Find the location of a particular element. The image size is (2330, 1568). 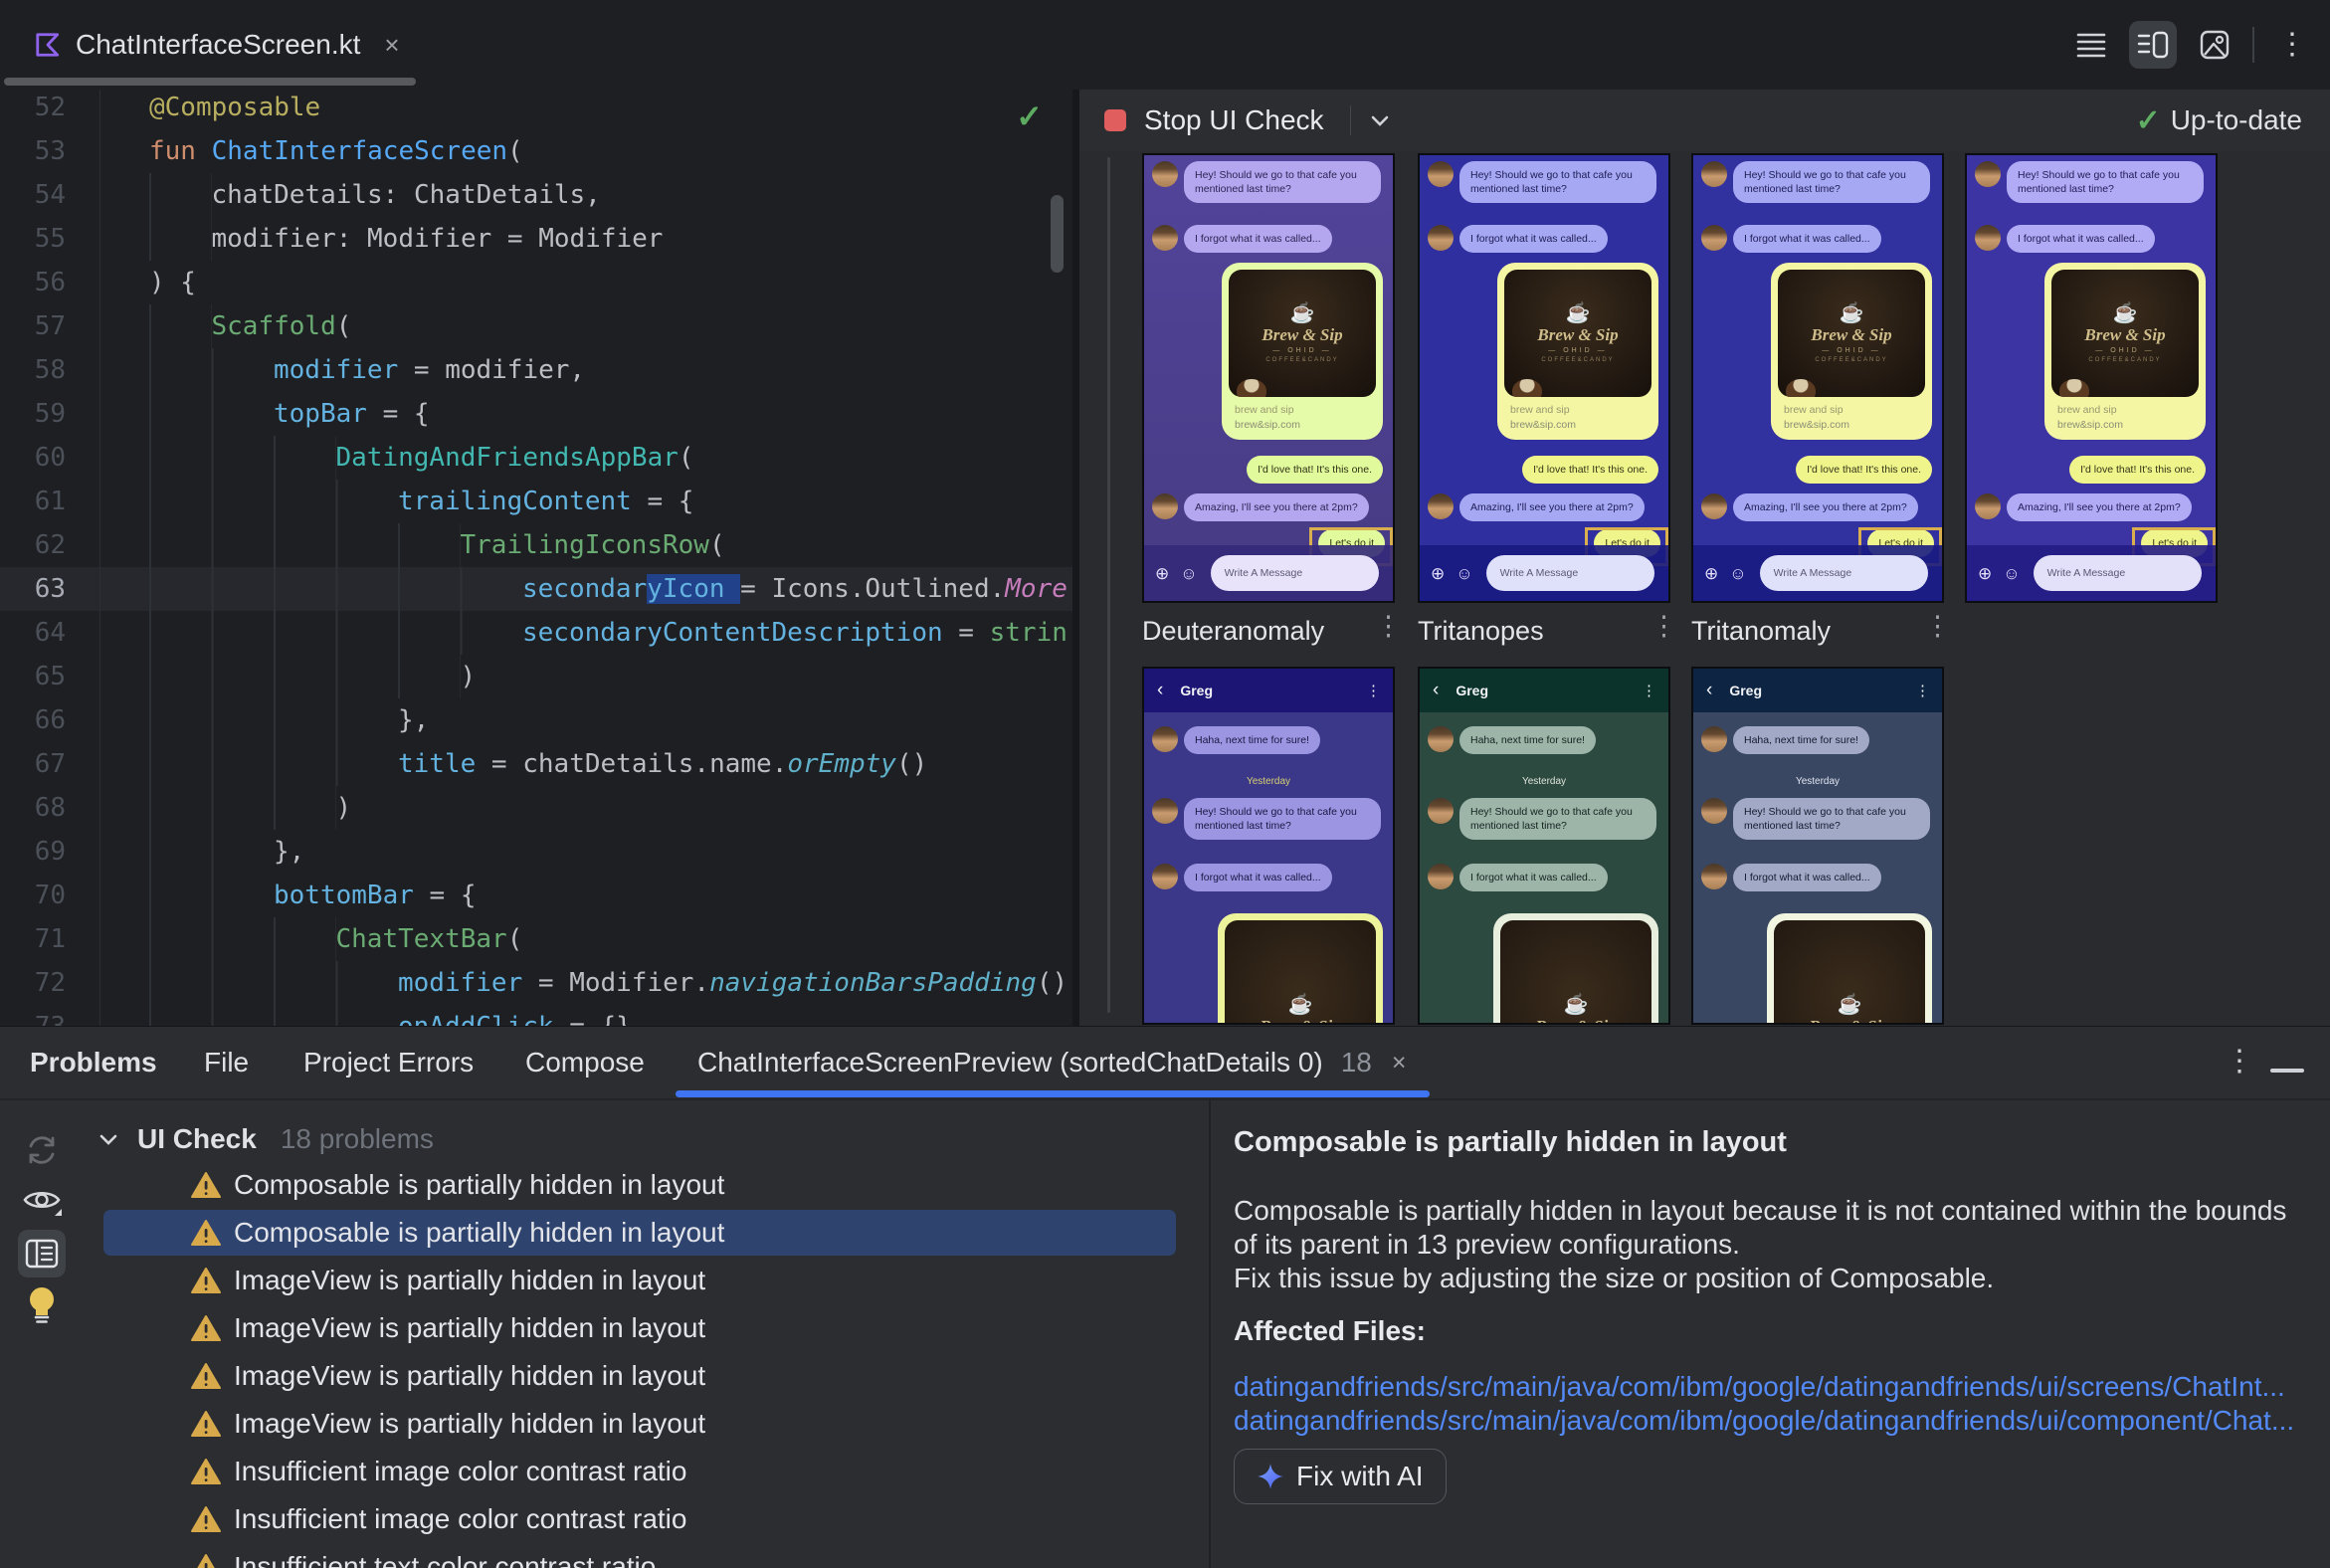

indent-guides is located at coordinates (273, 720).